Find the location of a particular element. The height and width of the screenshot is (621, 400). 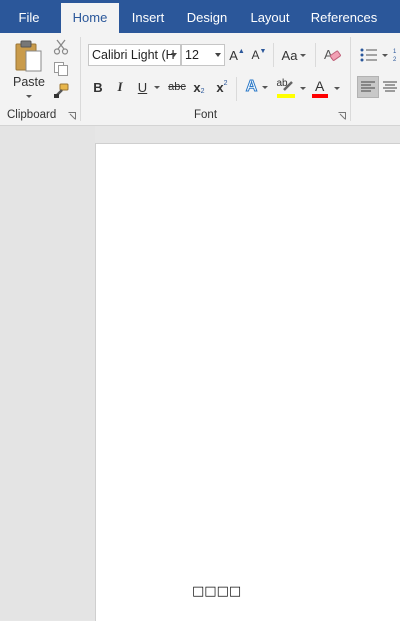

highlight-button: ab is located at coordinates (291, 88).